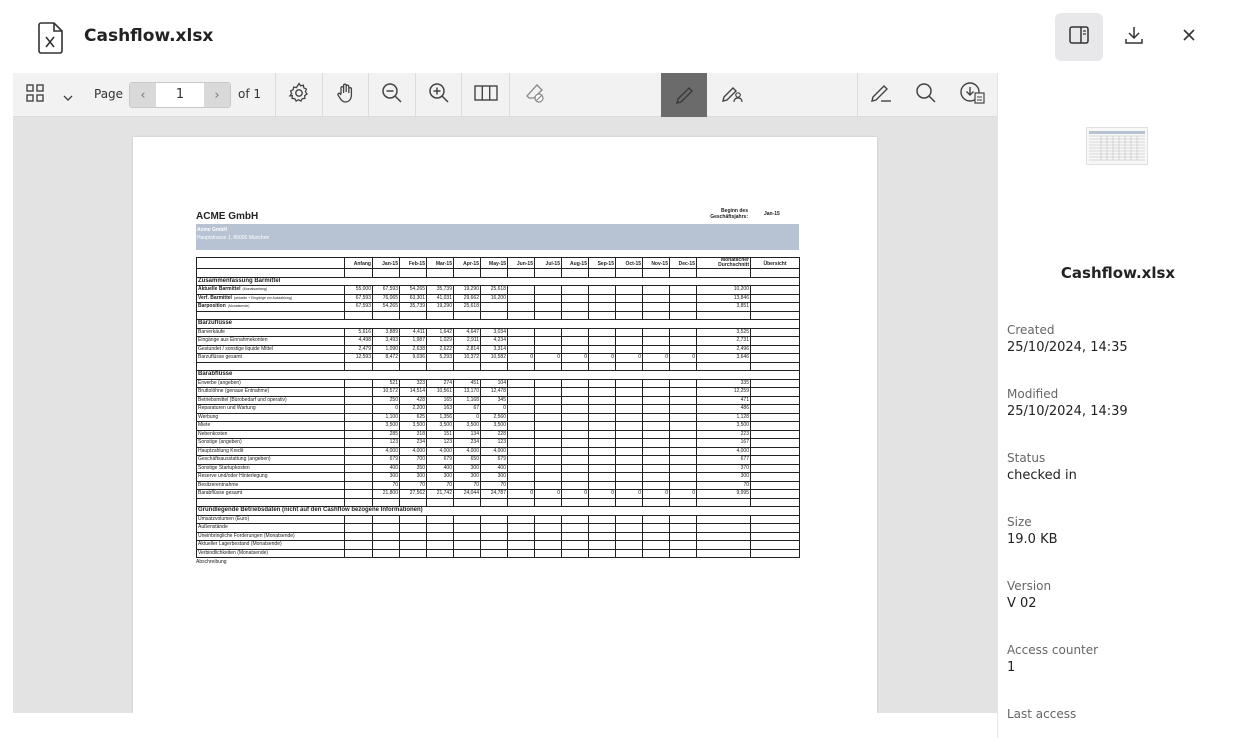  I want to click on table-cell: 41,031, so click(440, 298).